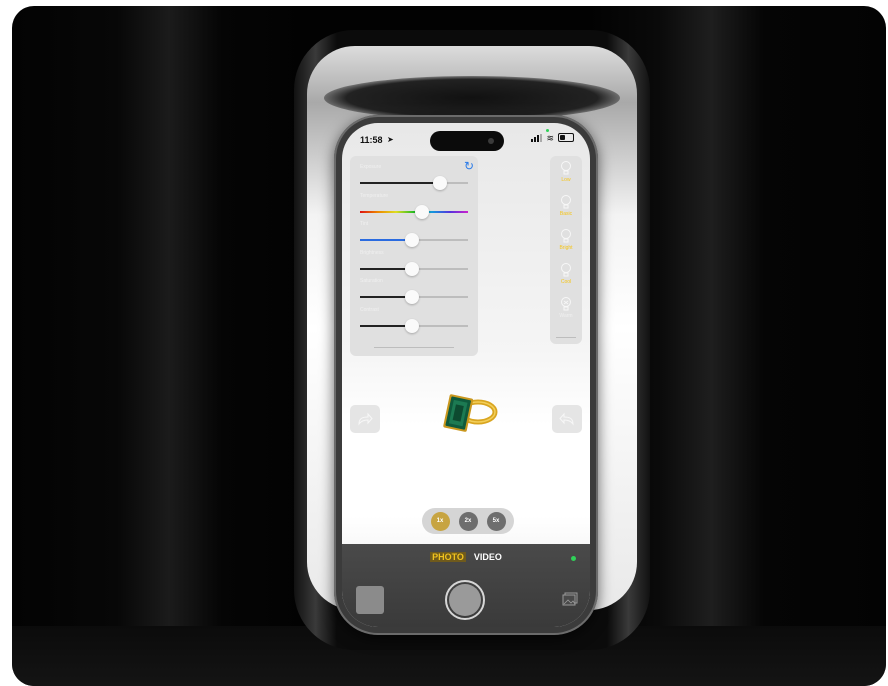 Image resolution: width=888 pixels, height=686 pixels. I want to click on slider-label: Temperature, so click(374, 195).